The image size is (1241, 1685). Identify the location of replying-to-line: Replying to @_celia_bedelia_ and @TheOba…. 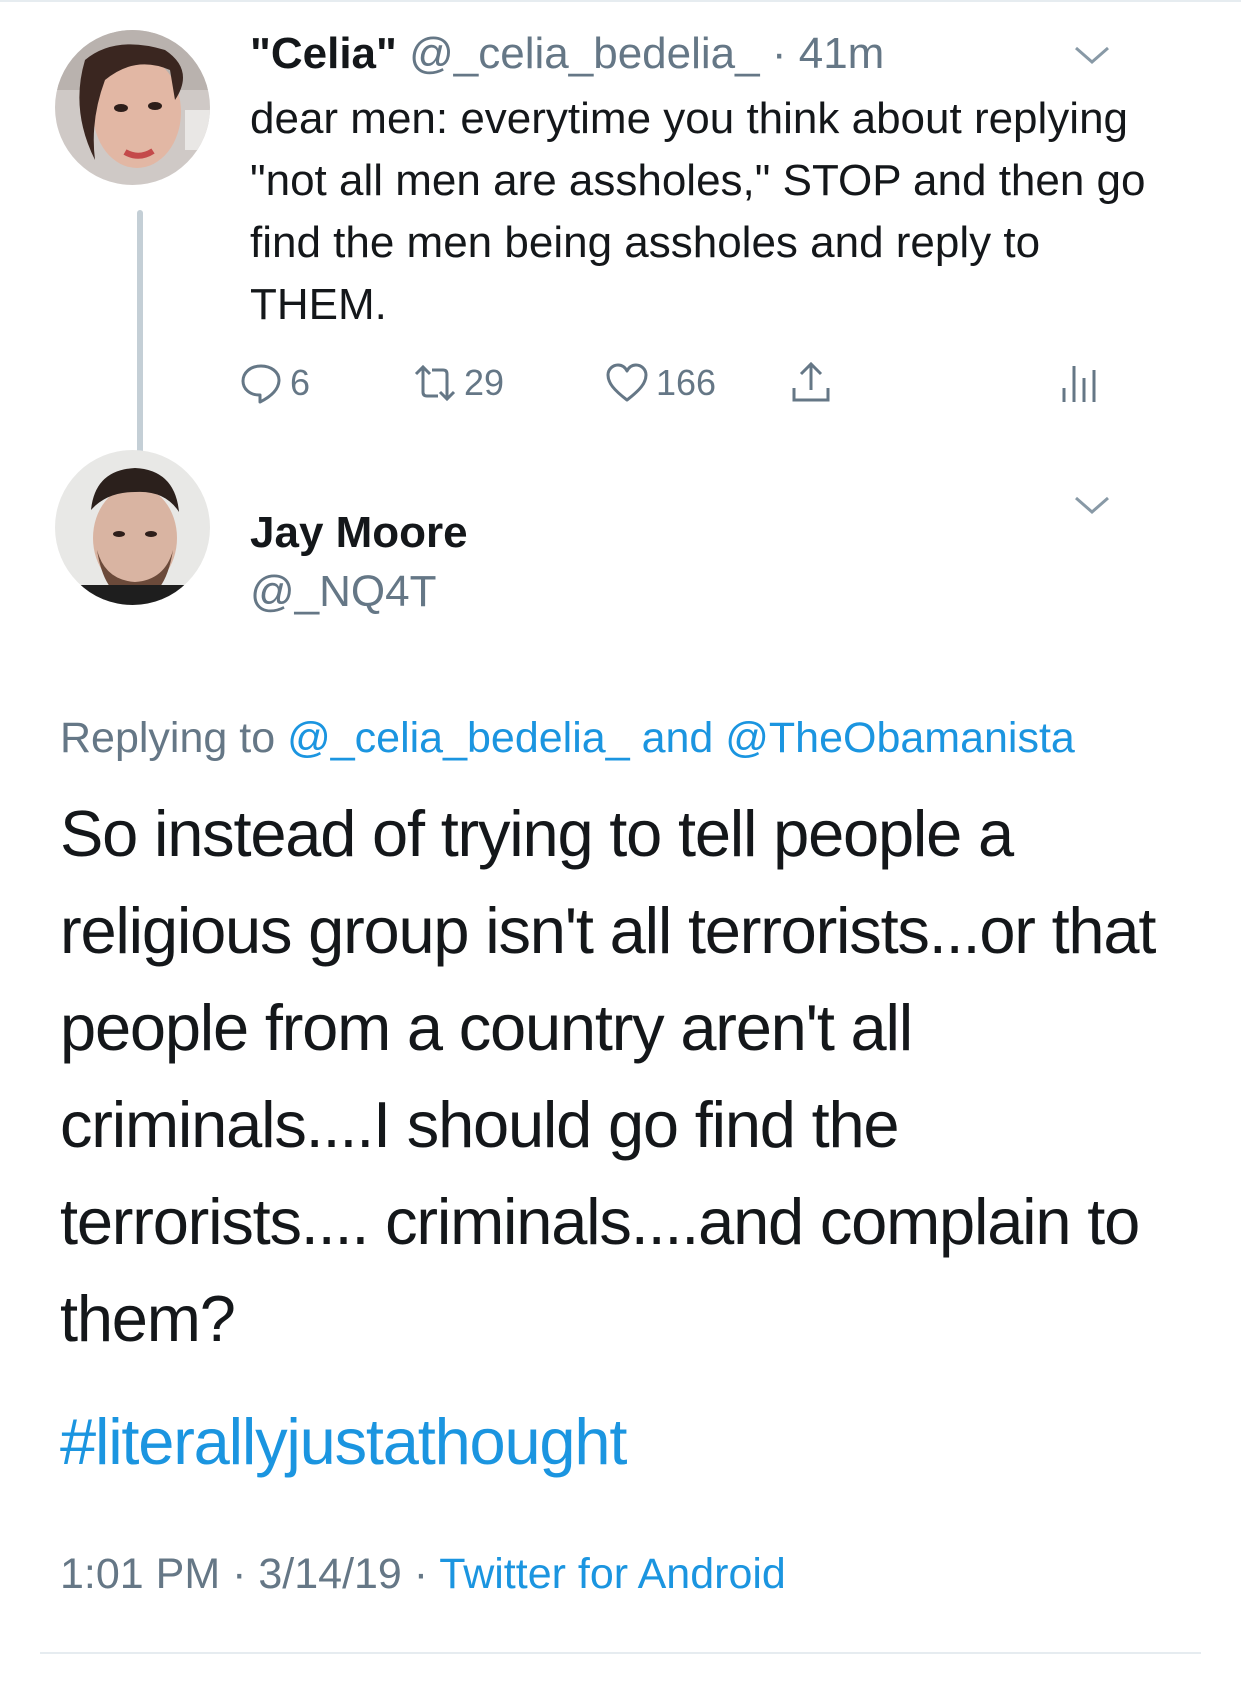
(567, 738).